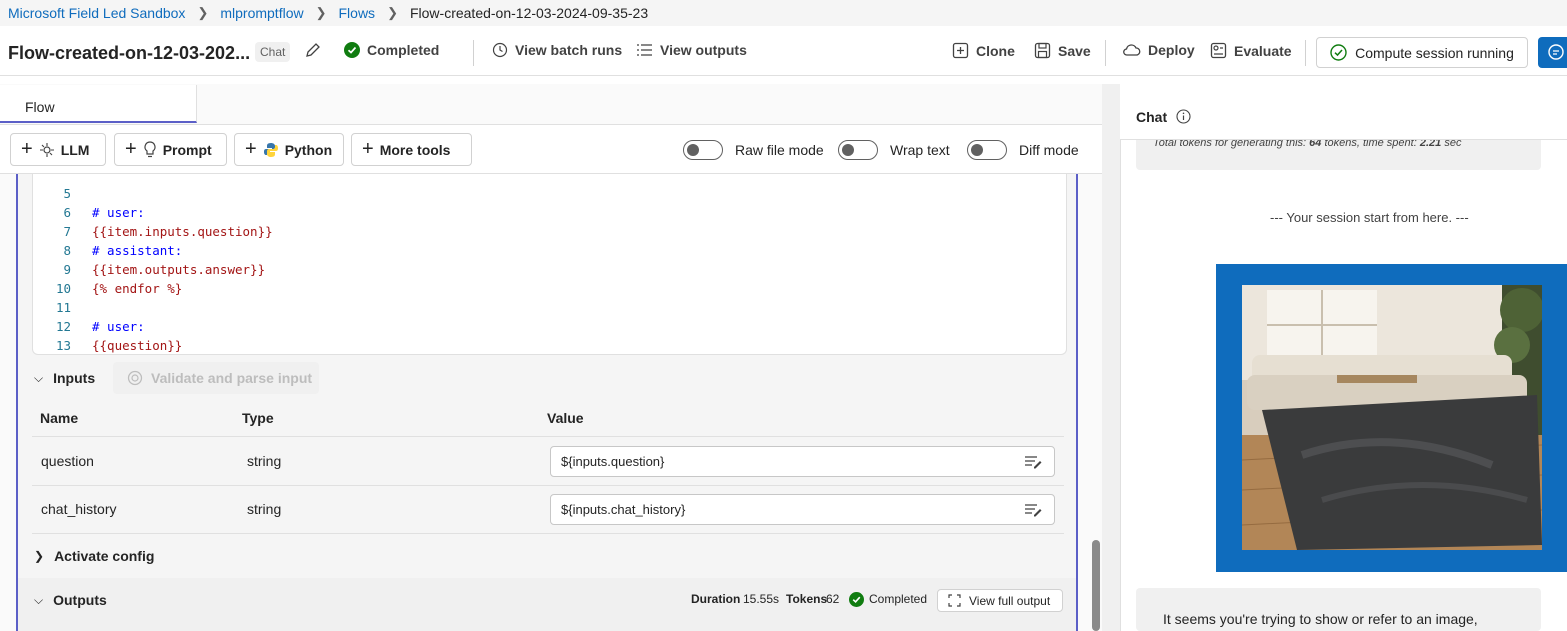 Image resolution: width=1567 pixels, height=631 pixels. I want to click on input-name: question, so click(67, 461).